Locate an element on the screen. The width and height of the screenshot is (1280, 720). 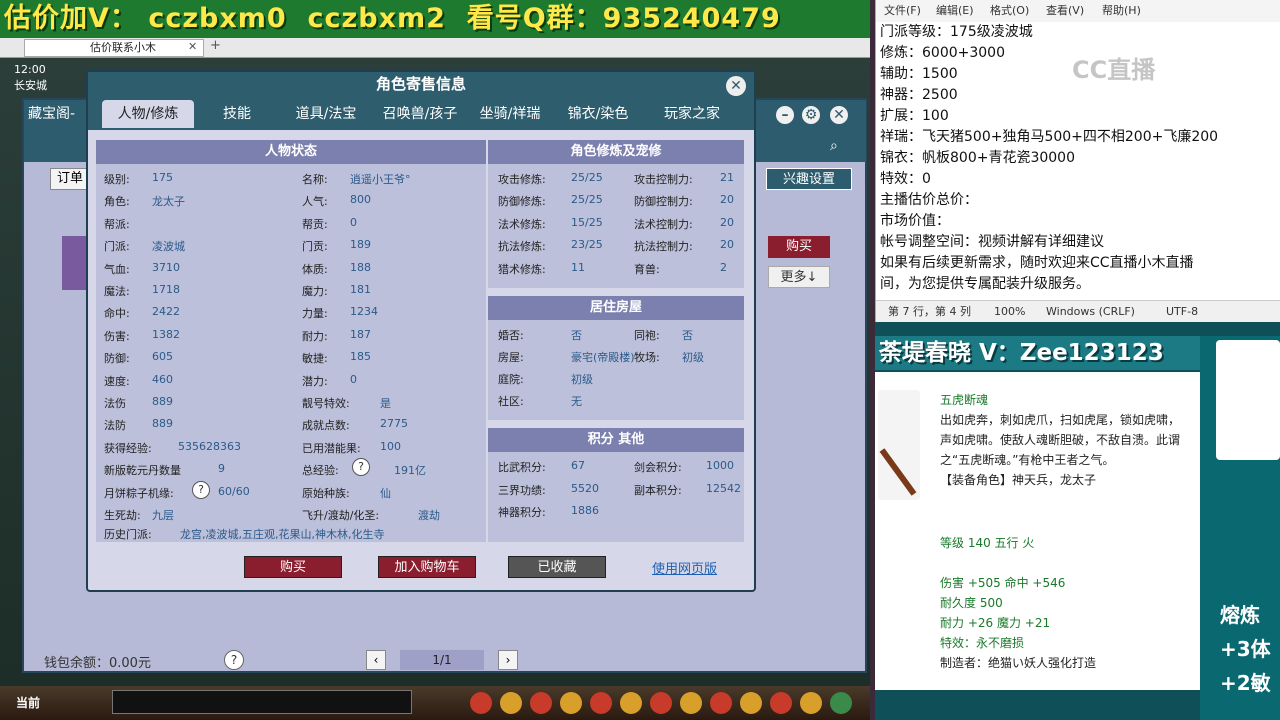
tab-skills: 技能 is located at coordinates (237, 114).